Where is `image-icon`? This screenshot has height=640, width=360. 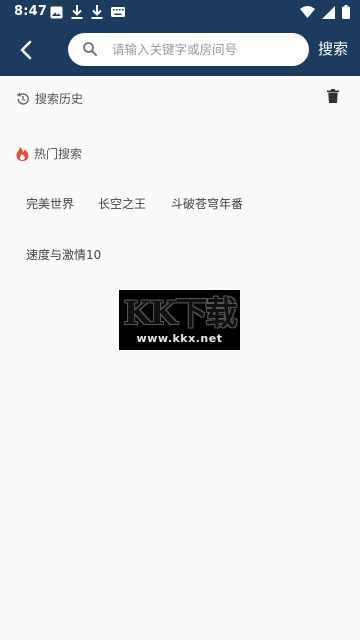
image-icon is located at coordinates (56, 12).